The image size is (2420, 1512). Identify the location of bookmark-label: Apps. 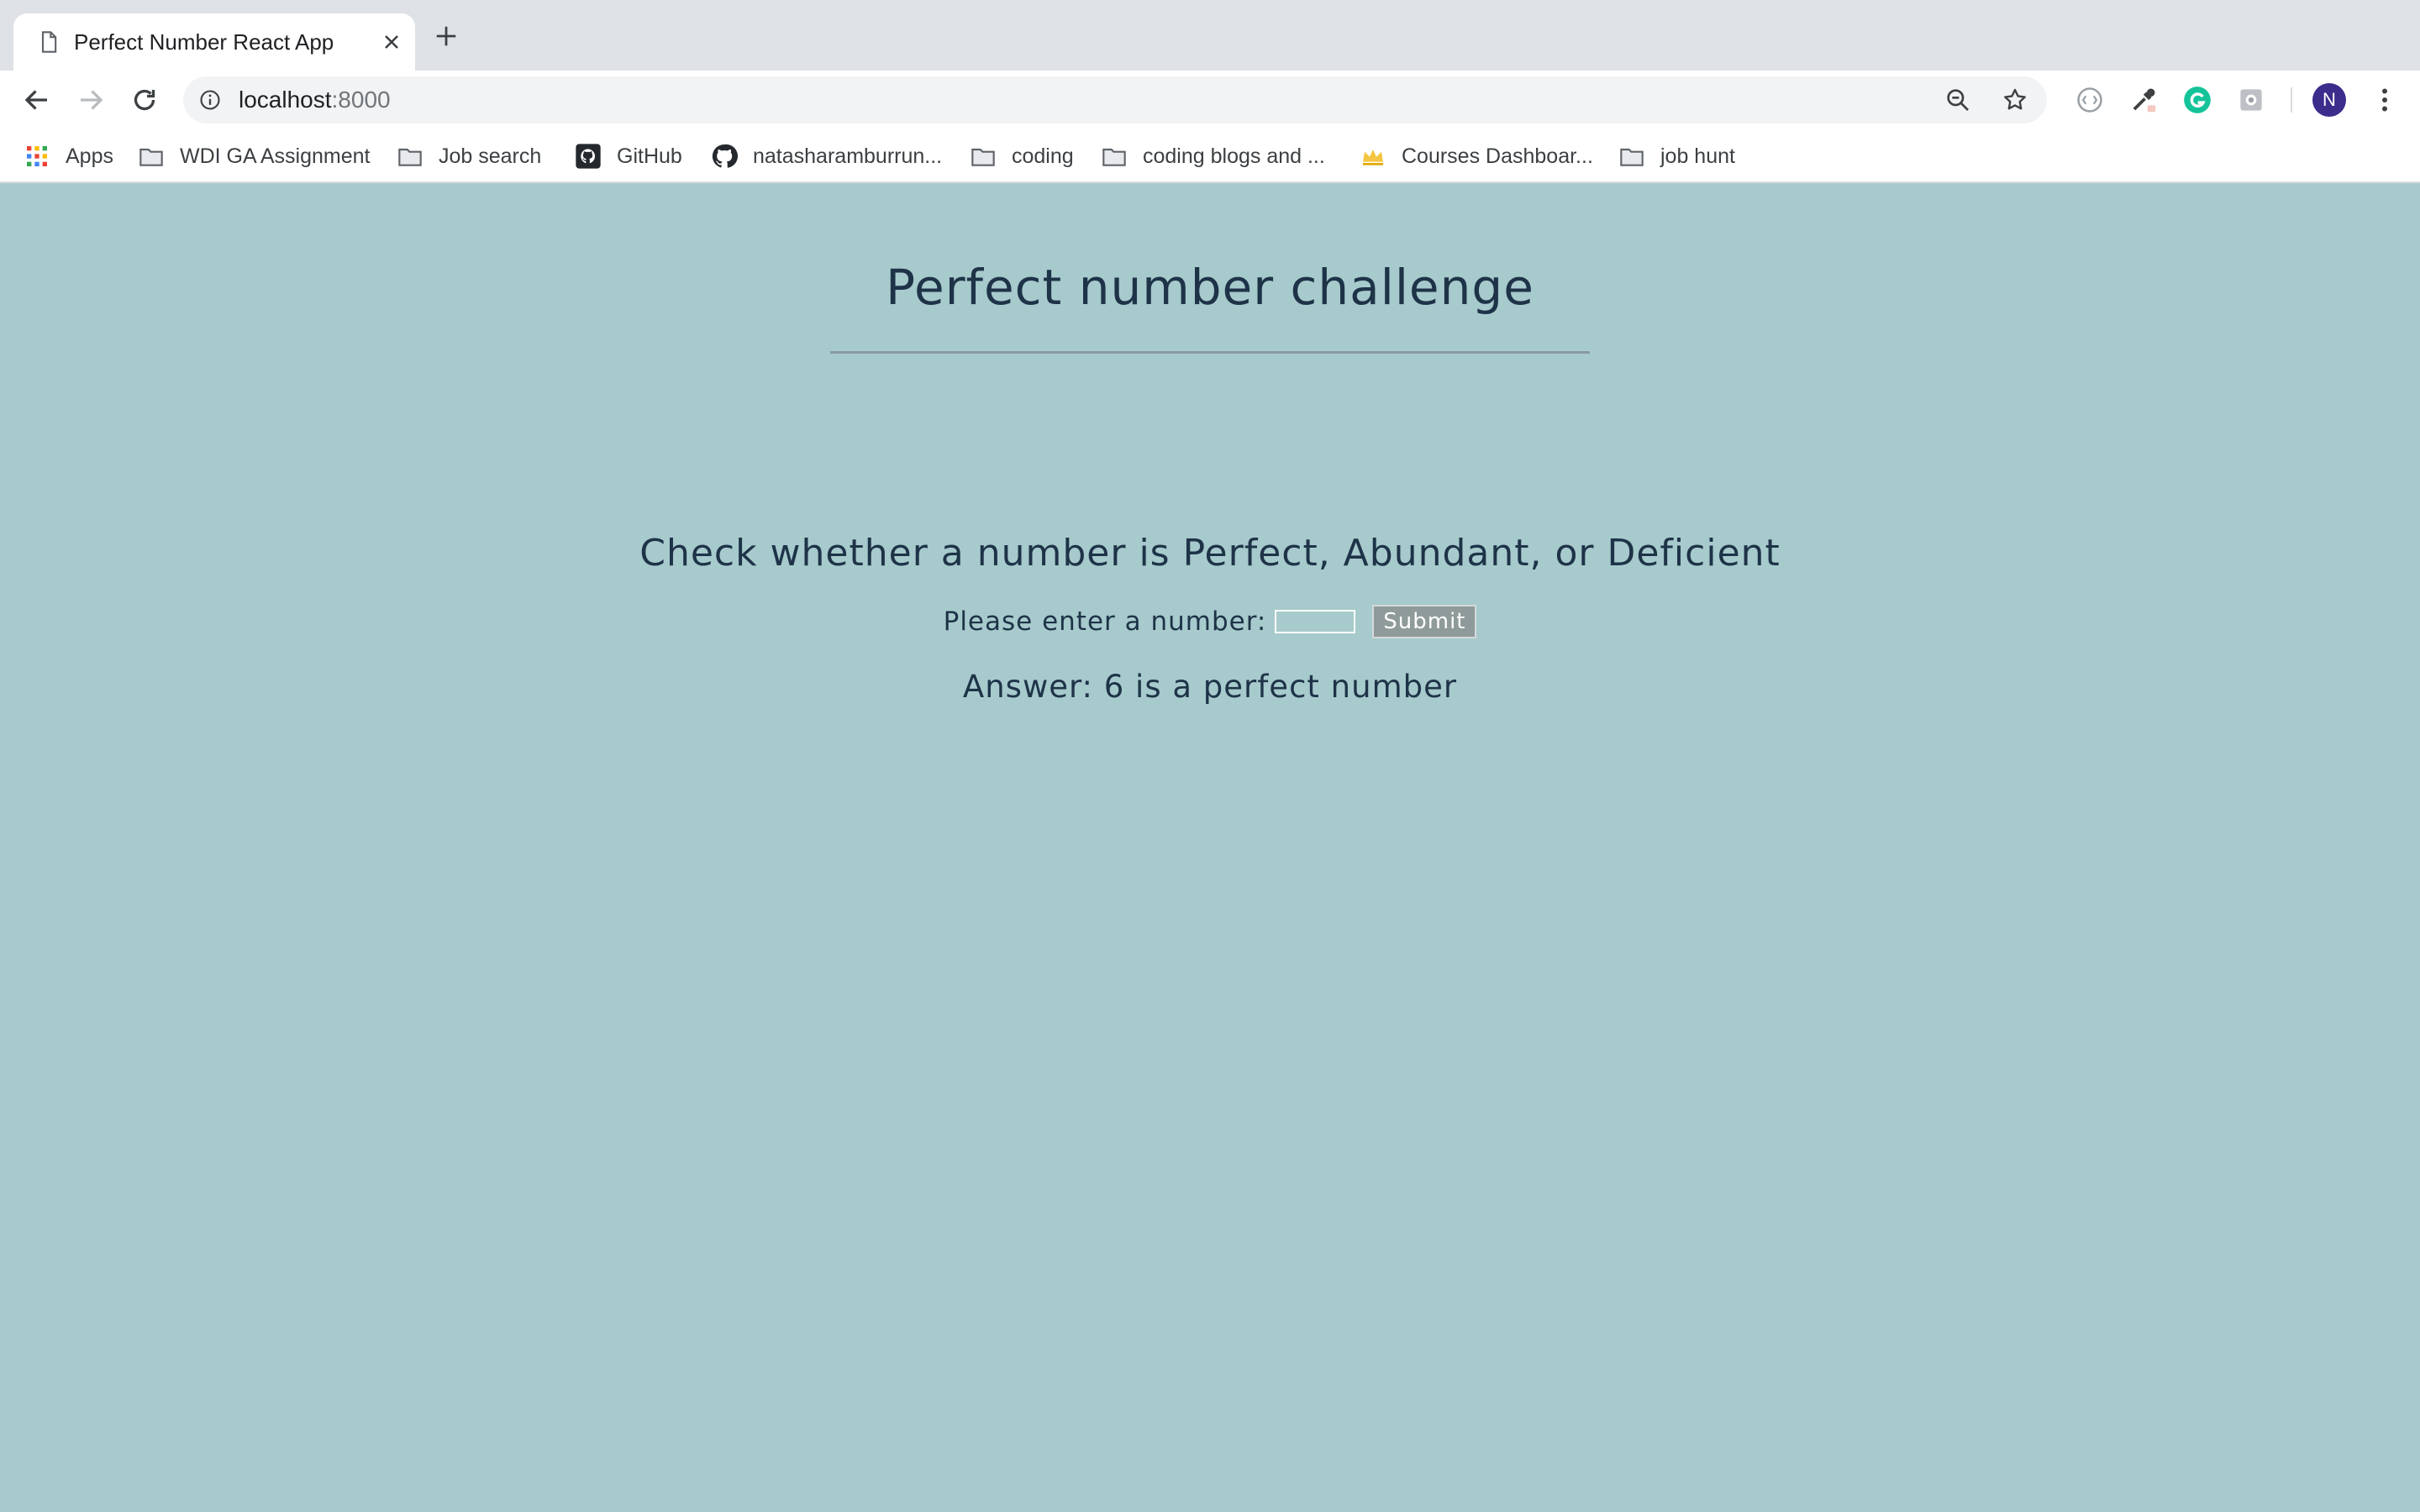
(90, 156).